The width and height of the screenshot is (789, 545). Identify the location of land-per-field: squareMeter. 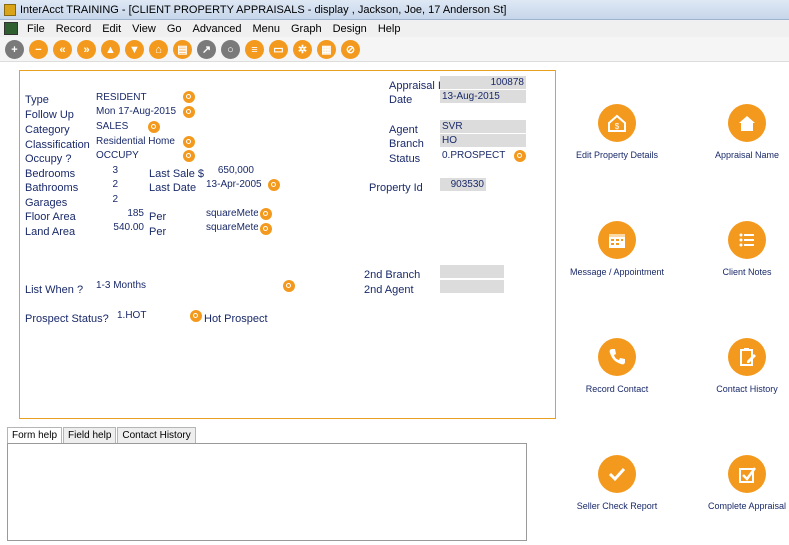
(231, 227).